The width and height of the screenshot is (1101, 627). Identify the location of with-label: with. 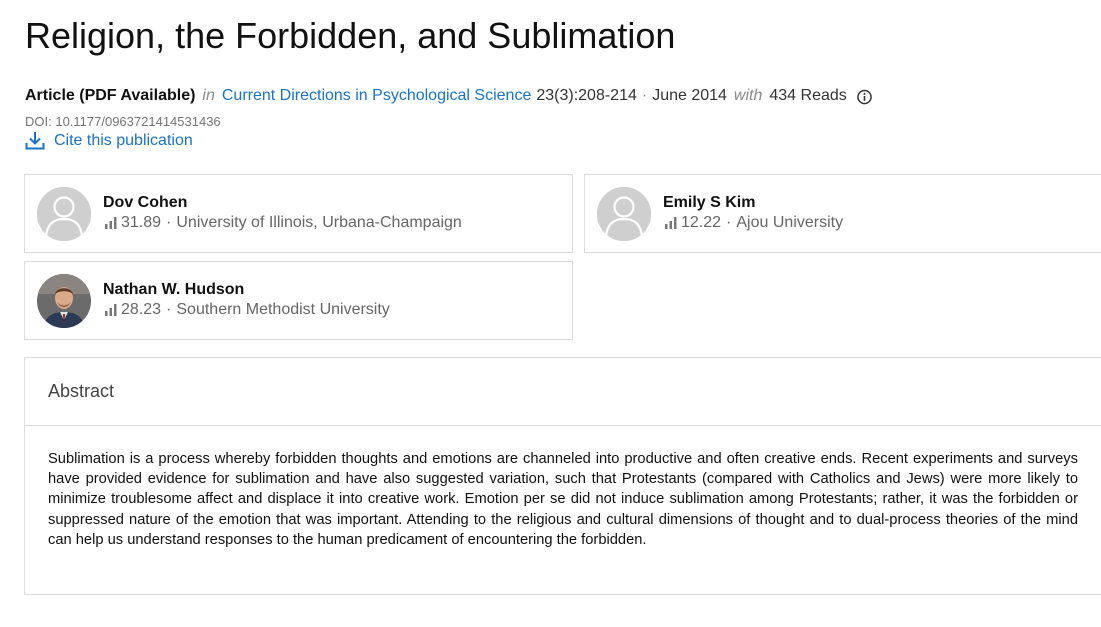
(748, 95).